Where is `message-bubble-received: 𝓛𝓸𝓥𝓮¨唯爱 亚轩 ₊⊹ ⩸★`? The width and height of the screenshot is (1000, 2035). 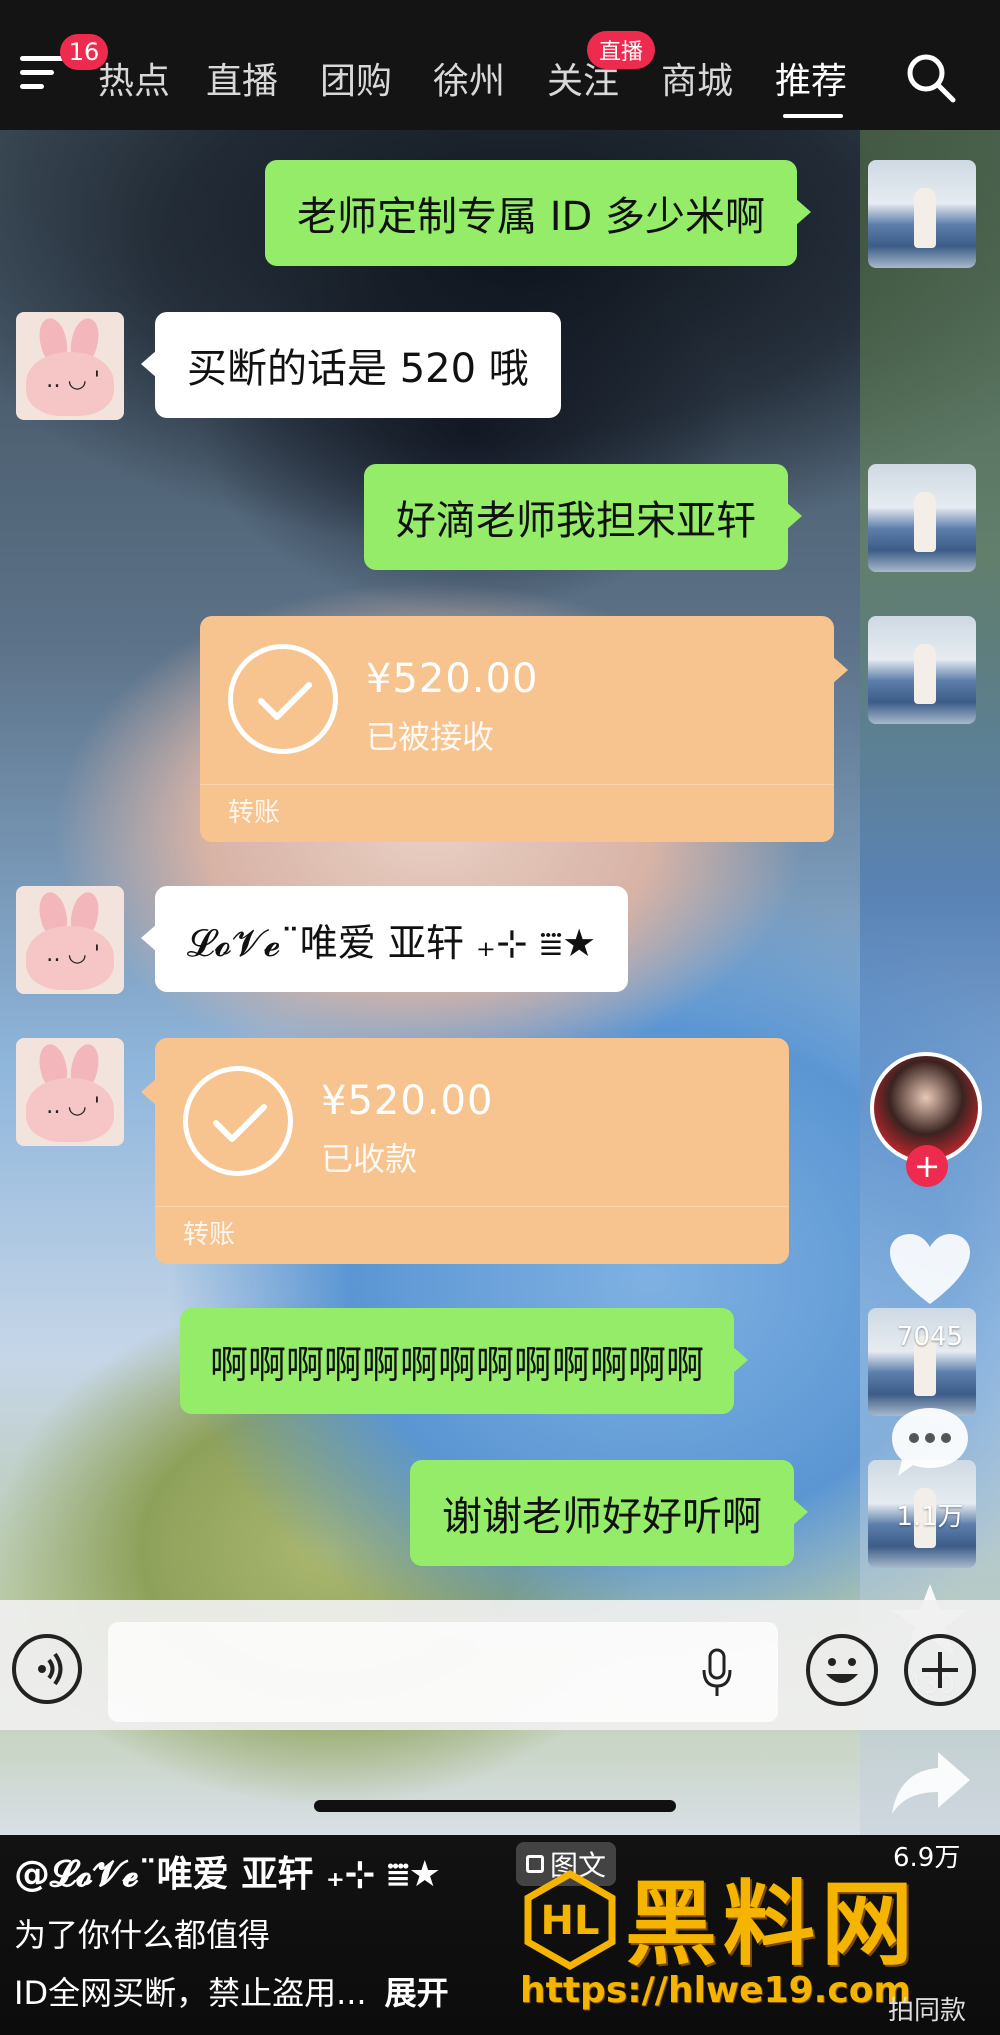
message-bubble-received: 𝓛𝓸𝓥𝓮¨唯爱 亚轩 ₊⊹ ⩸★ is located at coordinates (384, 939).